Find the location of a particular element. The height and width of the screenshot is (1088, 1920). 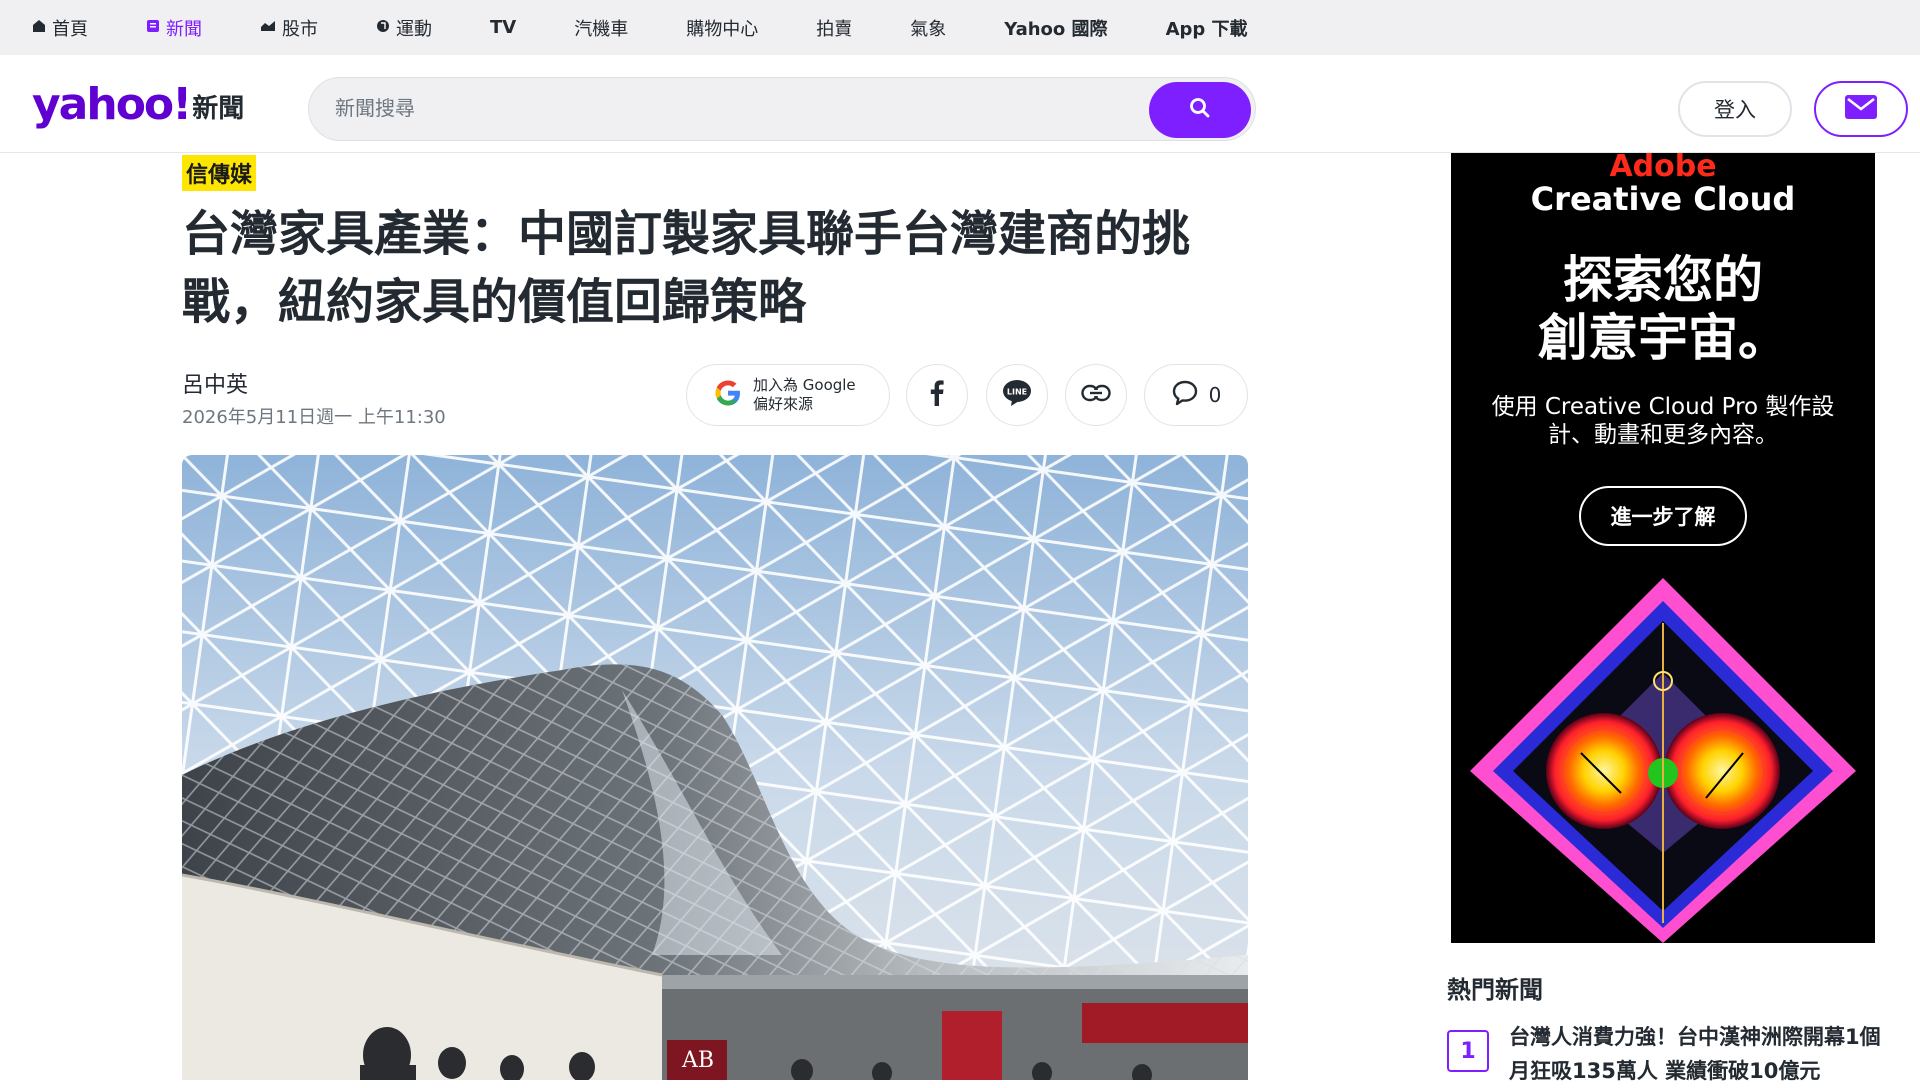

topnav-item-tv: TV is located at coordinates (503, 27).